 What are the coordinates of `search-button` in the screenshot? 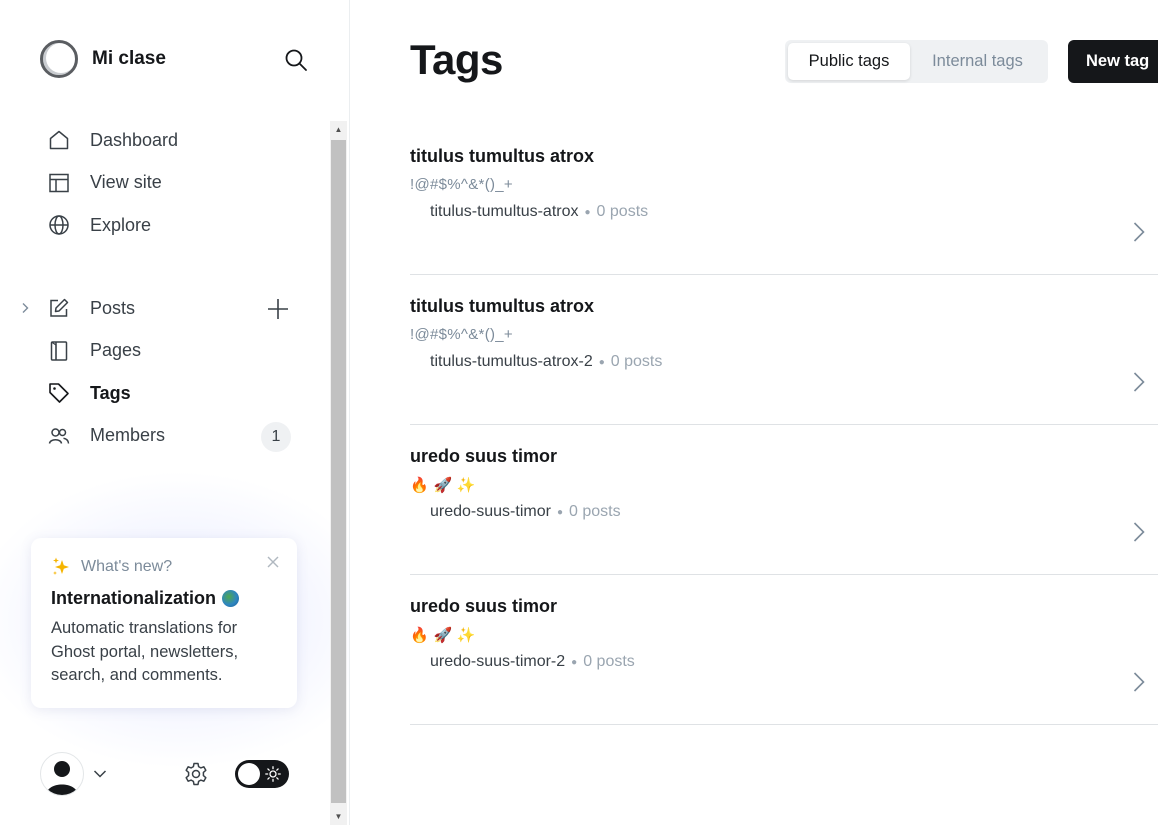 It's located at (296, 60).